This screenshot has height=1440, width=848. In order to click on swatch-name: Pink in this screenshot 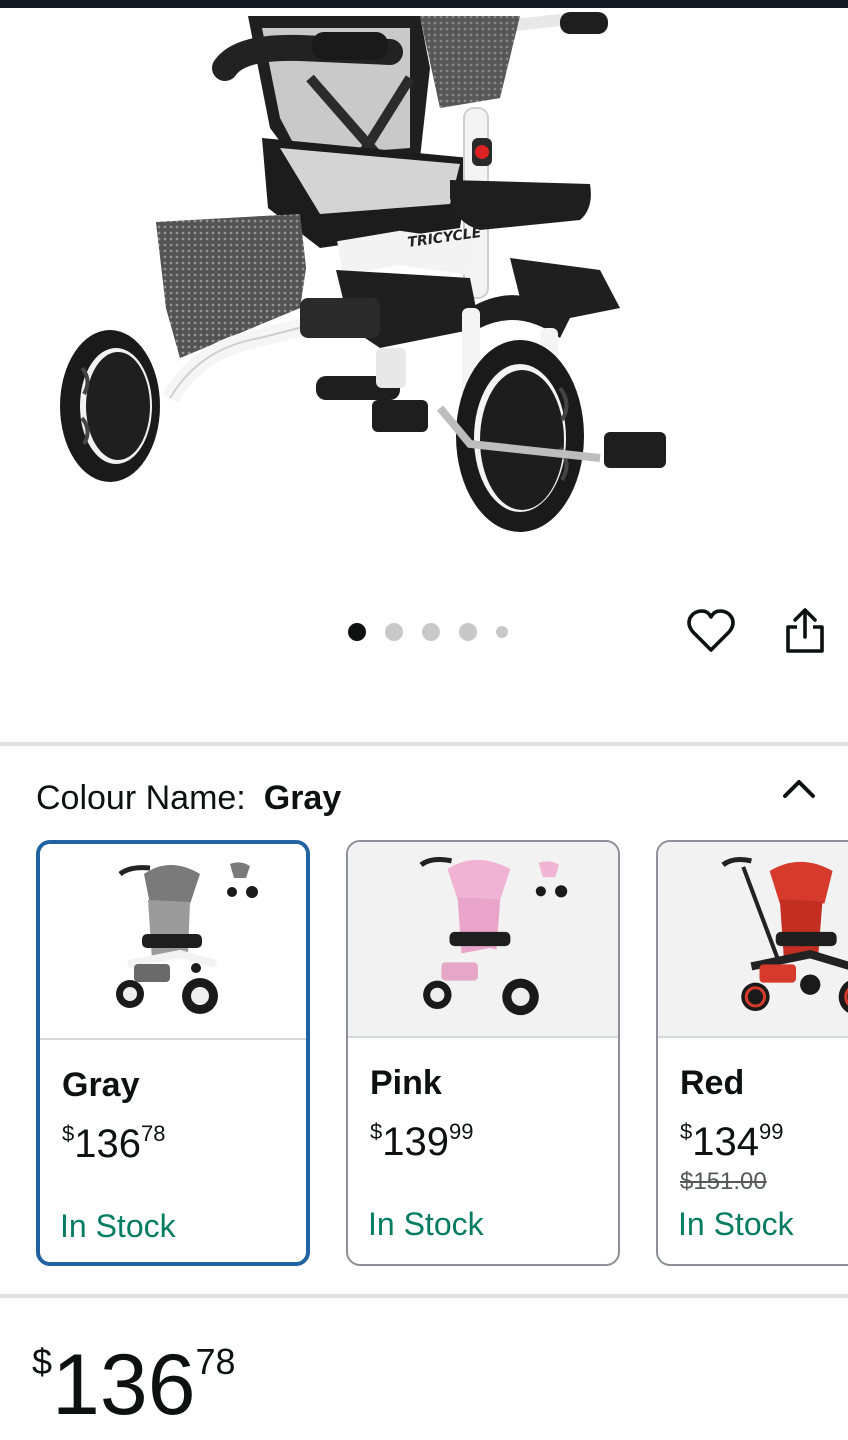, I will do `click(406, 1083)`.